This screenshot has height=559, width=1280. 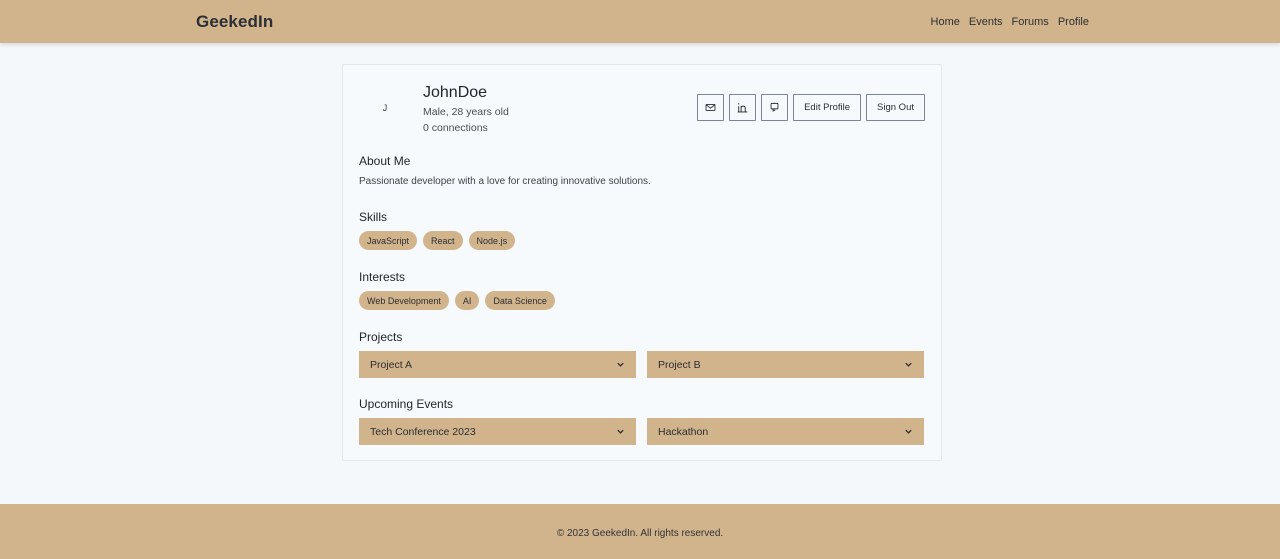 What do you see at coordinates (640, 21) in the screenshot?
I see `navbar: GeekedIn Home Events Forums Profile` at bounding box center [640, 21].